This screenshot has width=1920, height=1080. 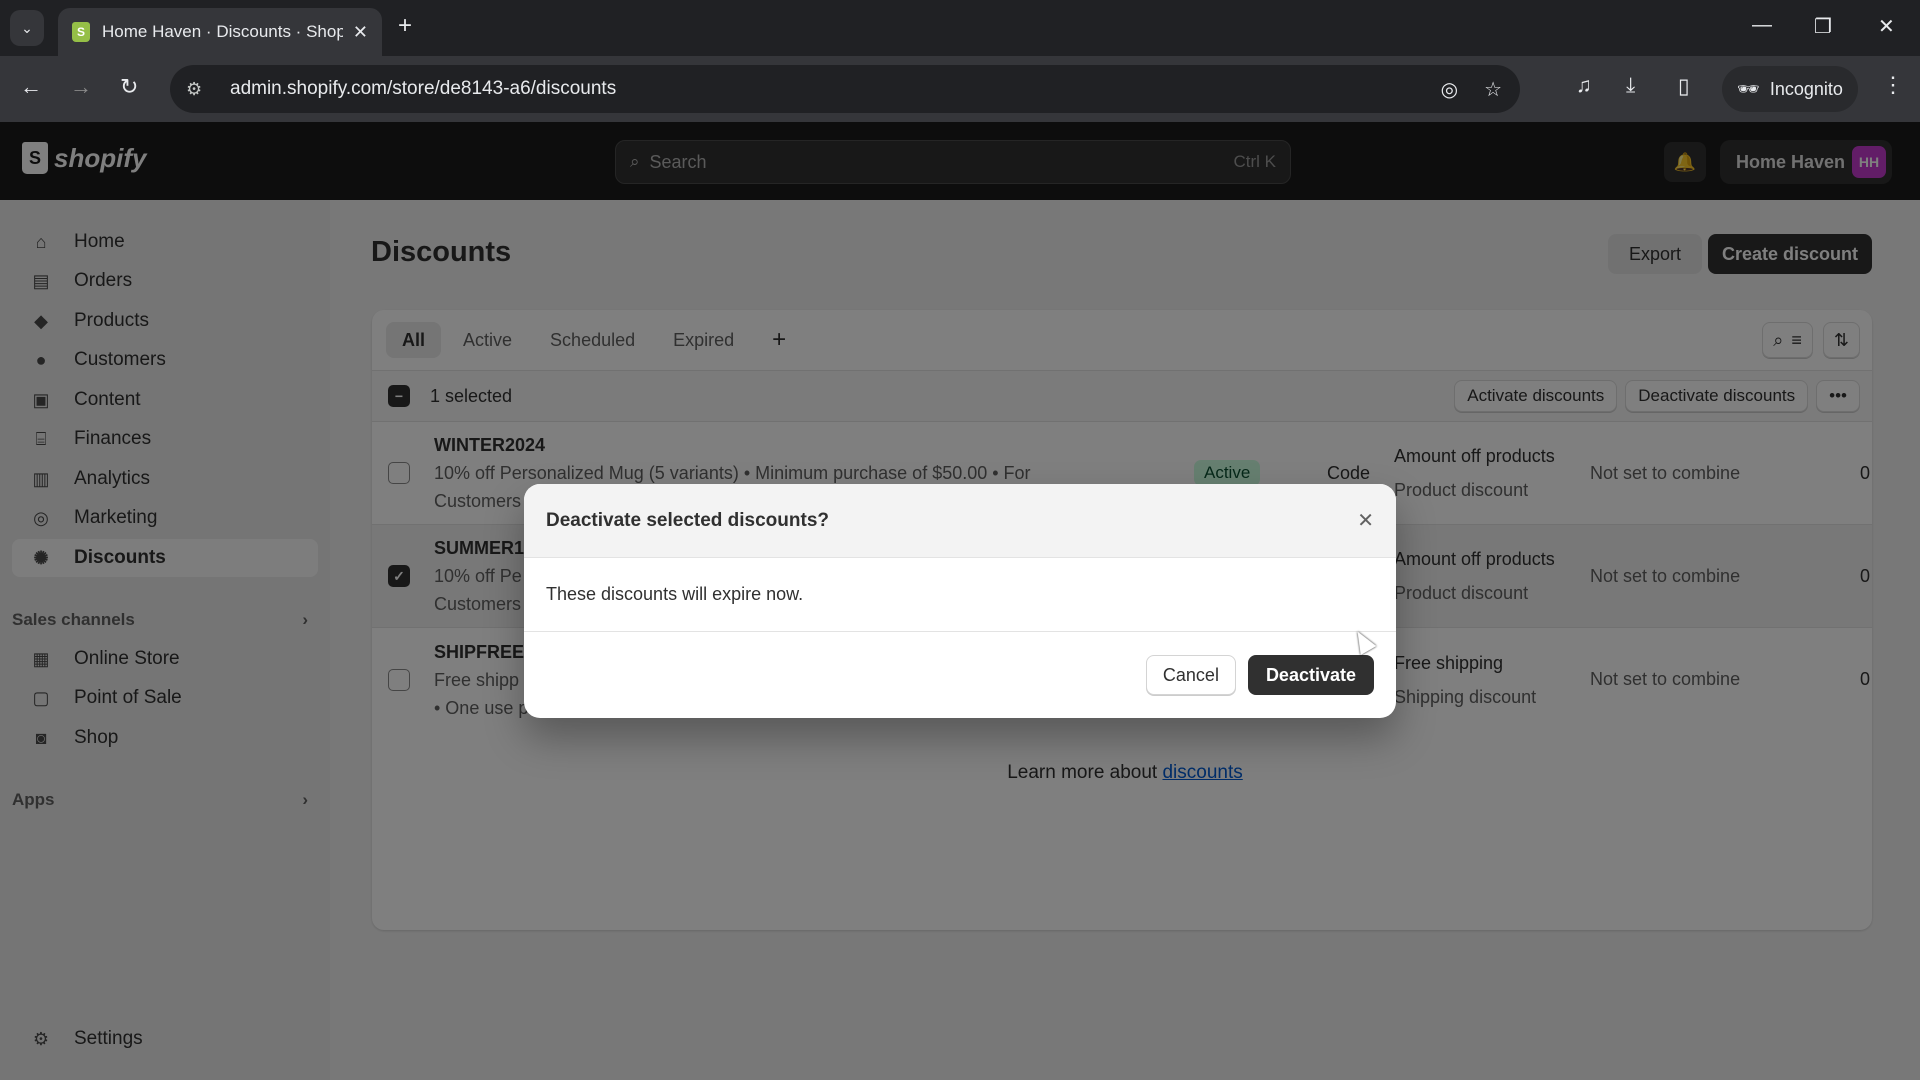 What do you see at coordinates (960, 595) in the screenshot?
I see `dialog-body: These discounts will expire now.` at bounding box center [960, 595].